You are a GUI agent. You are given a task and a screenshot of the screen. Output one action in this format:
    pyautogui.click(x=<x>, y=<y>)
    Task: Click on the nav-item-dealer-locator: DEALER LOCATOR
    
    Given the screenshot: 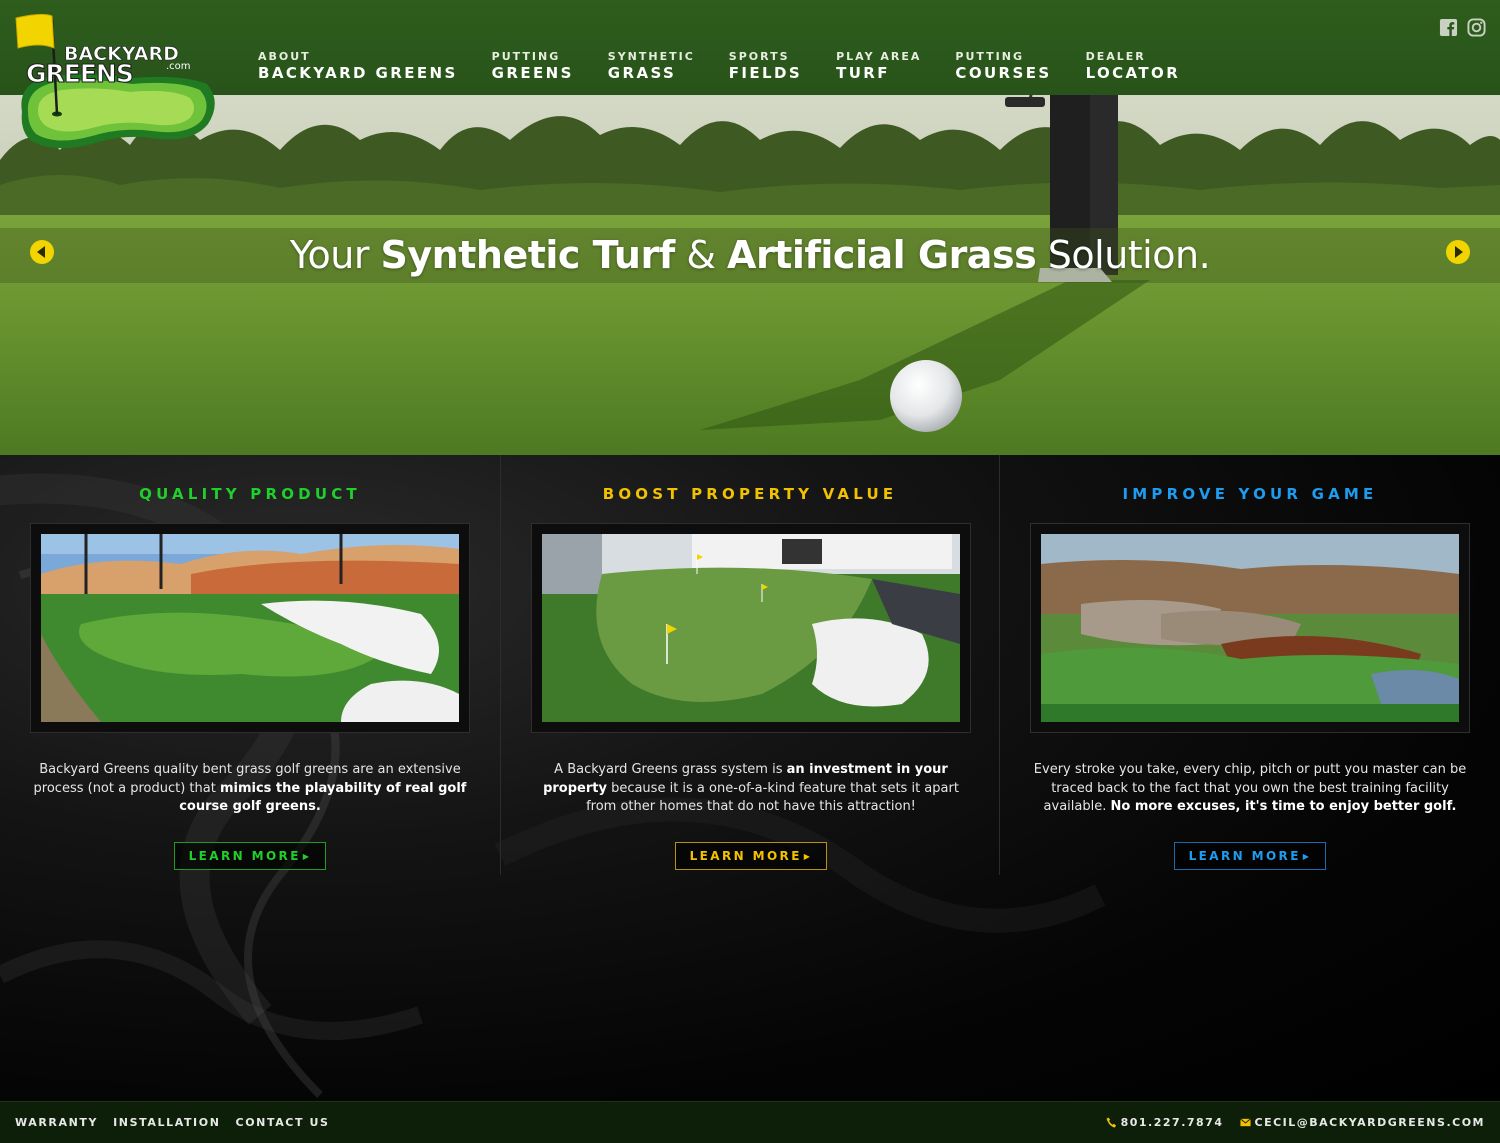 What is the action you would take?
    pyautogui.click(x=1133, y=66)
    